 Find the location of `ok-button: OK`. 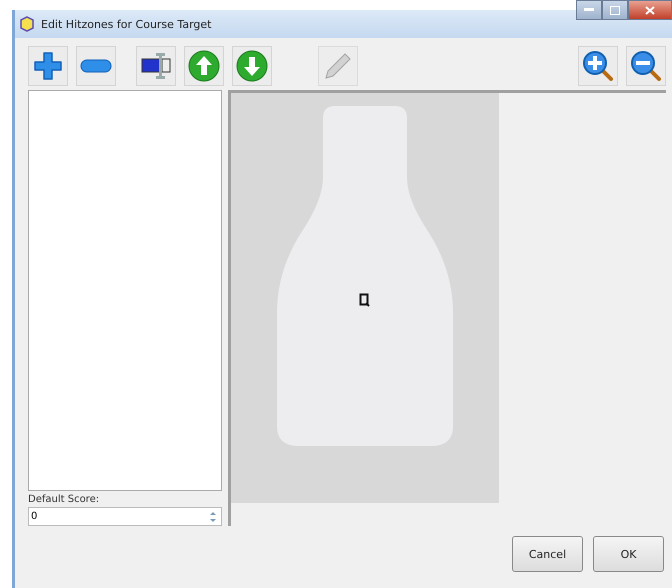

ok-button: OK is located at coordinates (628, 554).